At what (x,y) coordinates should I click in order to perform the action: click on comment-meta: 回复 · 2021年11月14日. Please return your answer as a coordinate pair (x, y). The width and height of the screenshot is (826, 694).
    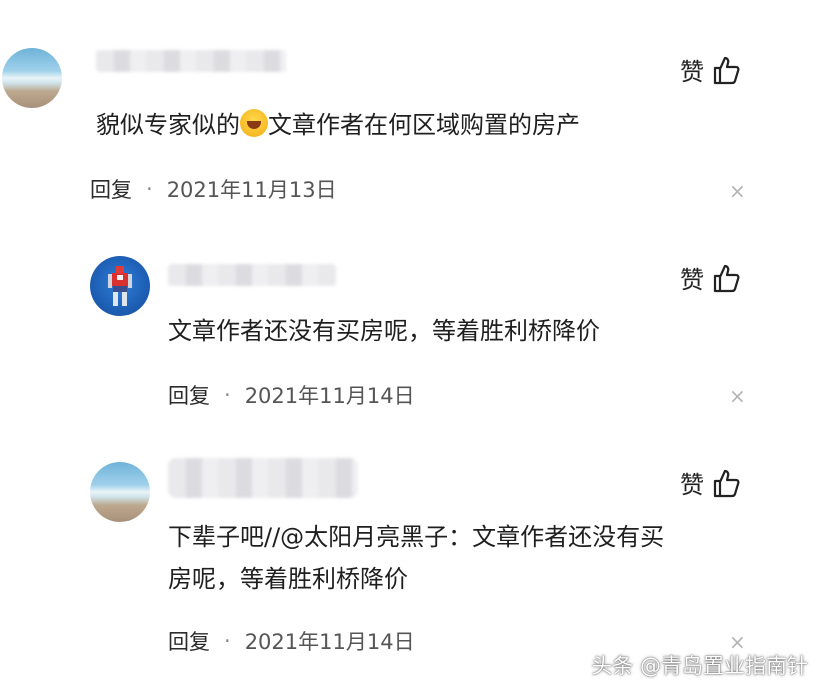
    Looking at the image, I should click on (291, 641).